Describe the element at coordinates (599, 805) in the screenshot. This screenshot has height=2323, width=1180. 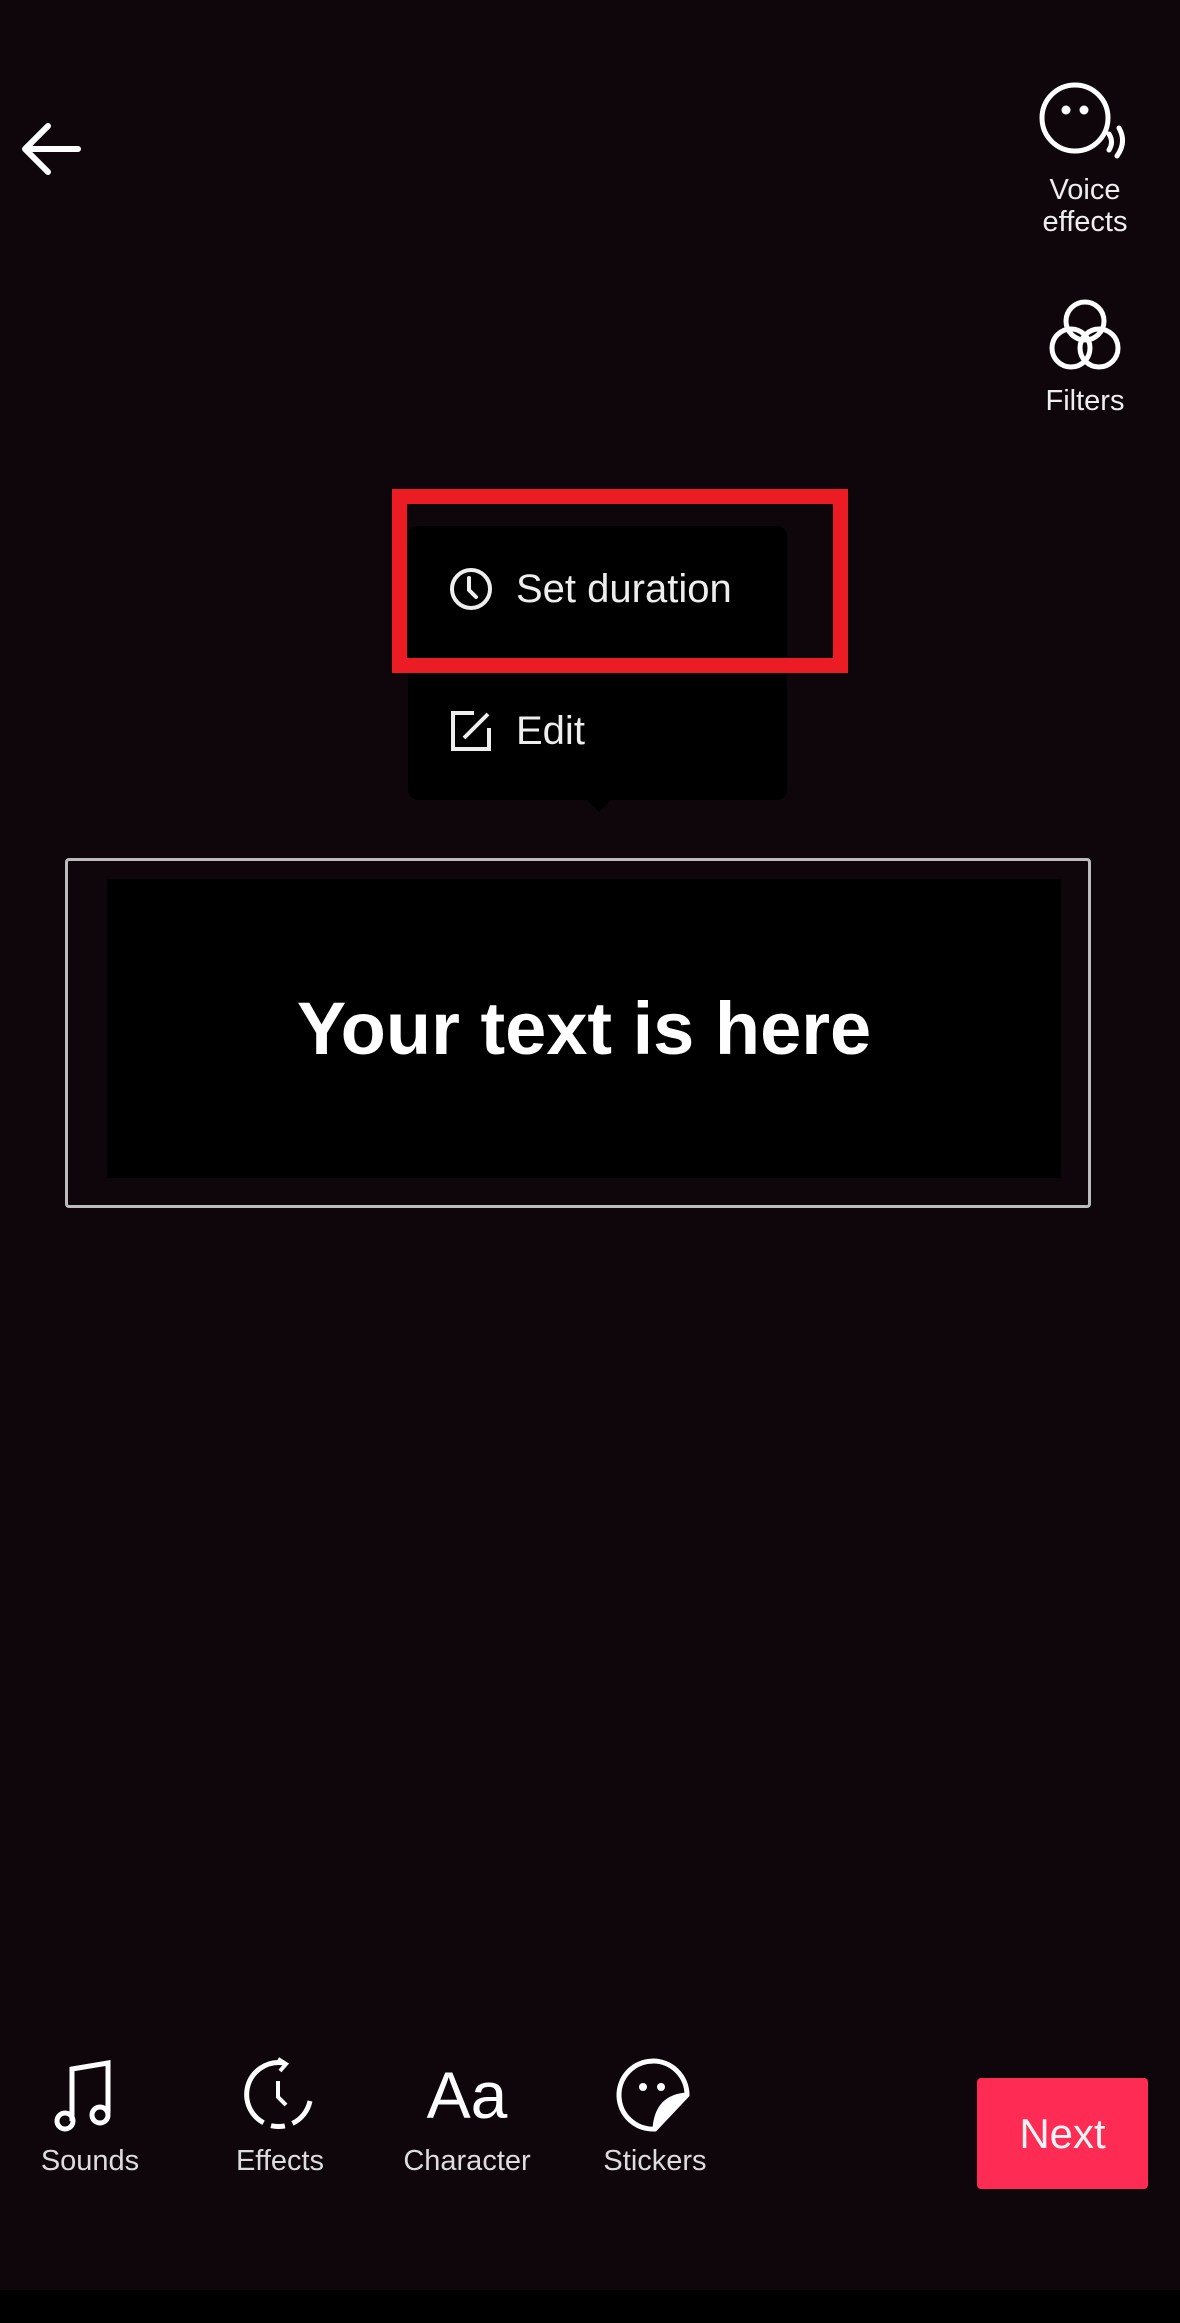
I see `menu-pointer` at that location.